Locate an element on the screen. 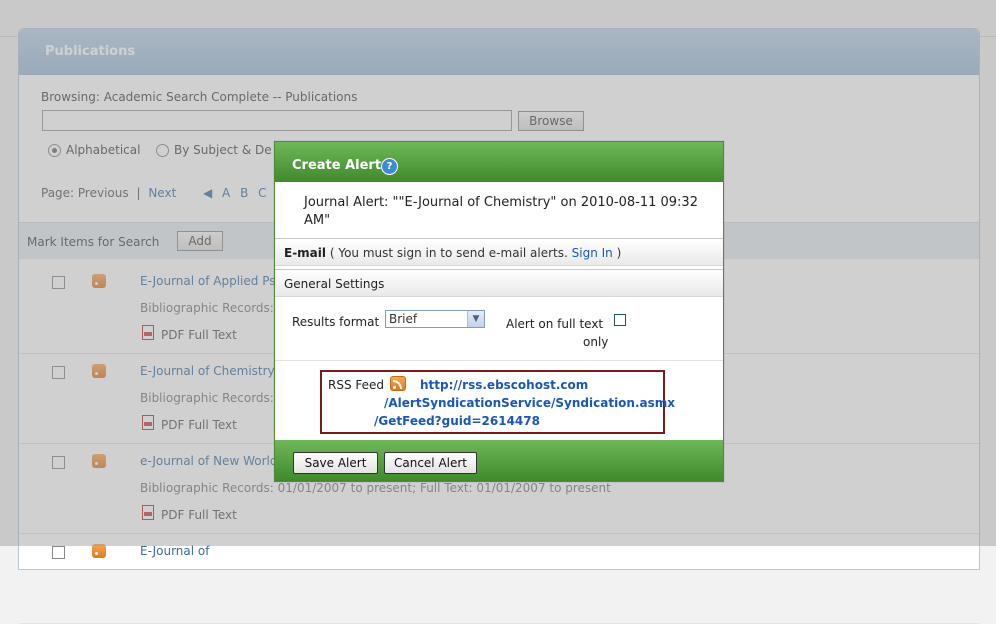 Image resolution: width=996 pixels, height=624 pixels. dialog-header: Create Alert ? is located at coordinates (499, 162).